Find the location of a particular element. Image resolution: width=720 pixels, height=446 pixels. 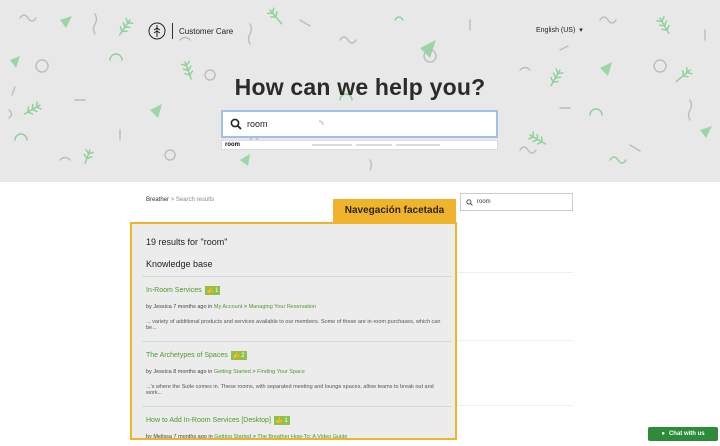

suggestion-text: room is located at coordinates (232, 145).